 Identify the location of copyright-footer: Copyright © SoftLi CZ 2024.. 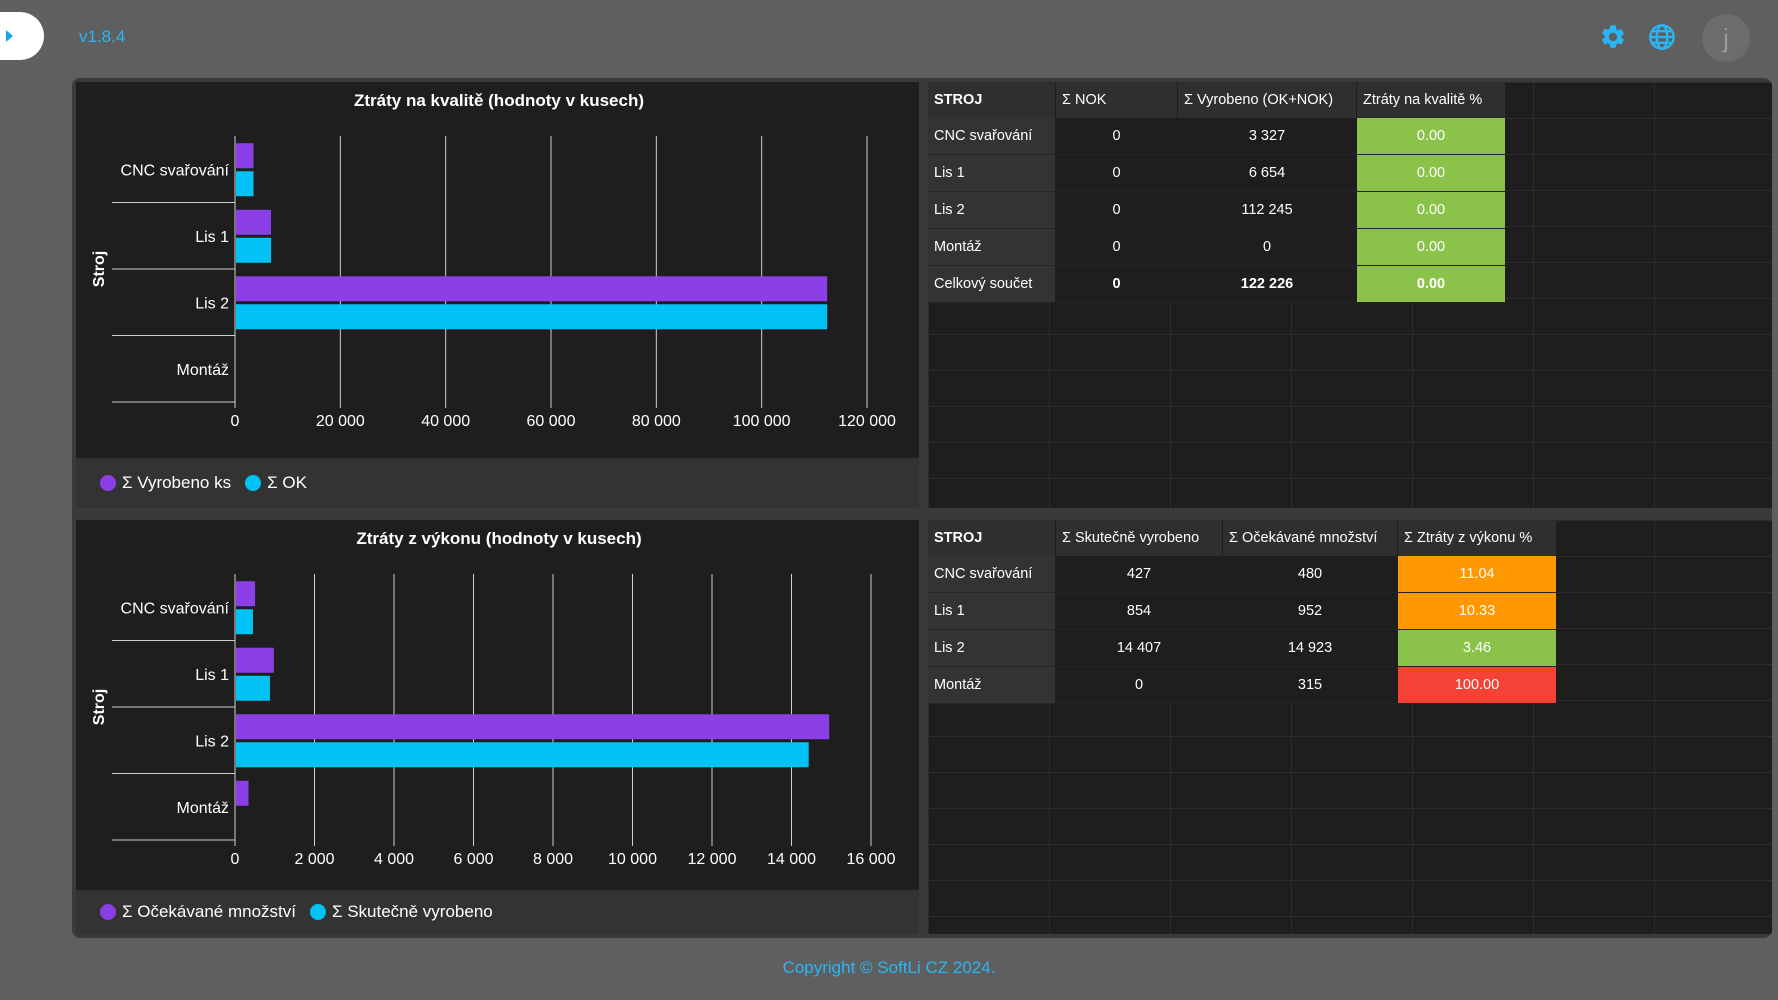
(889, 967).